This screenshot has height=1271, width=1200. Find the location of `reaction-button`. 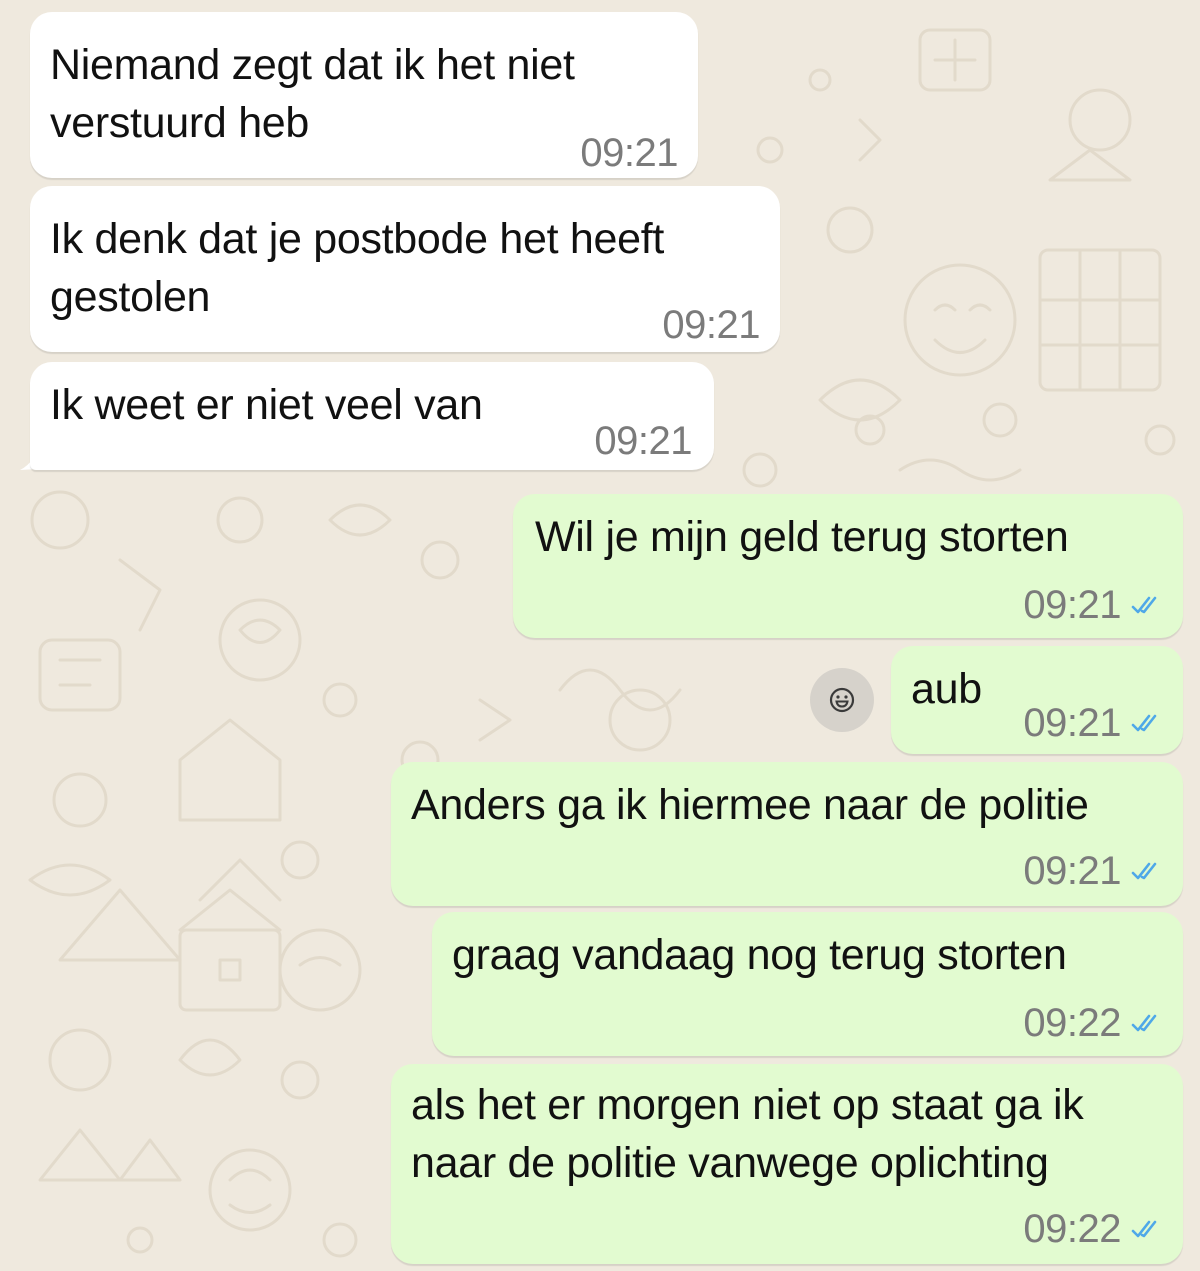

reaction-button is located at coordinates (842, 700).